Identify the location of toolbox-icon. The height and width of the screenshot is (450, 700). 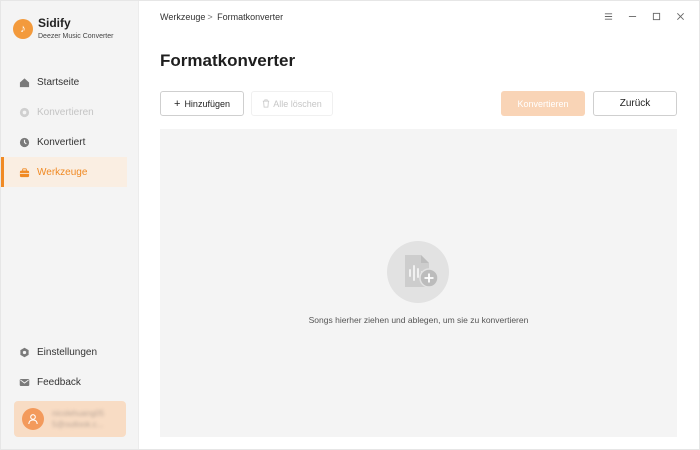
(24, 172).